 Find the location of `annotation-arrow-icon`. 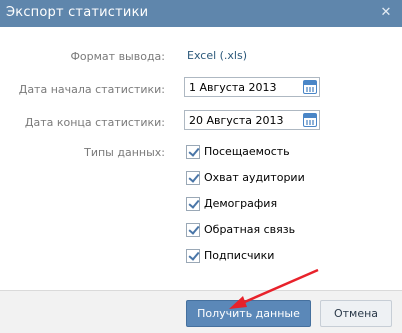

annotation-arrow-icon is located at coordinates (274, 288).